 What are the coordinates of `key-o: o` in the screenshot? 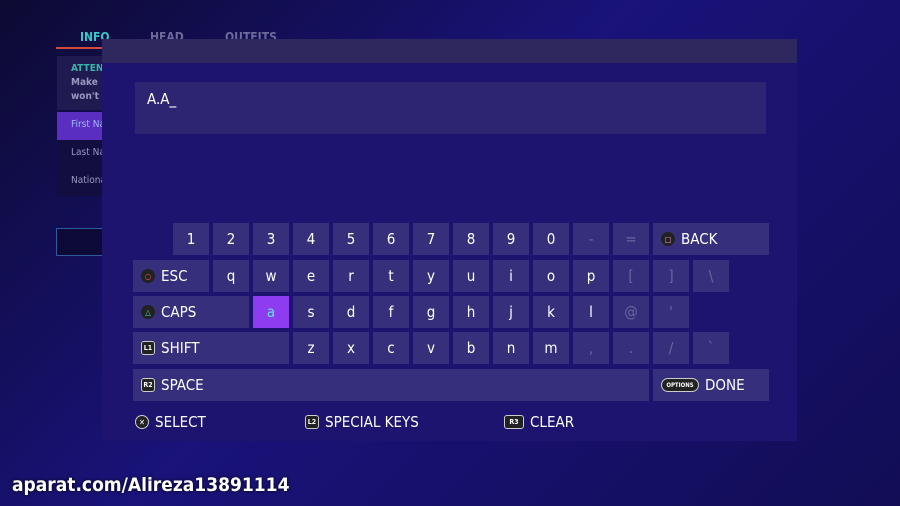 It's located at (551, 276).